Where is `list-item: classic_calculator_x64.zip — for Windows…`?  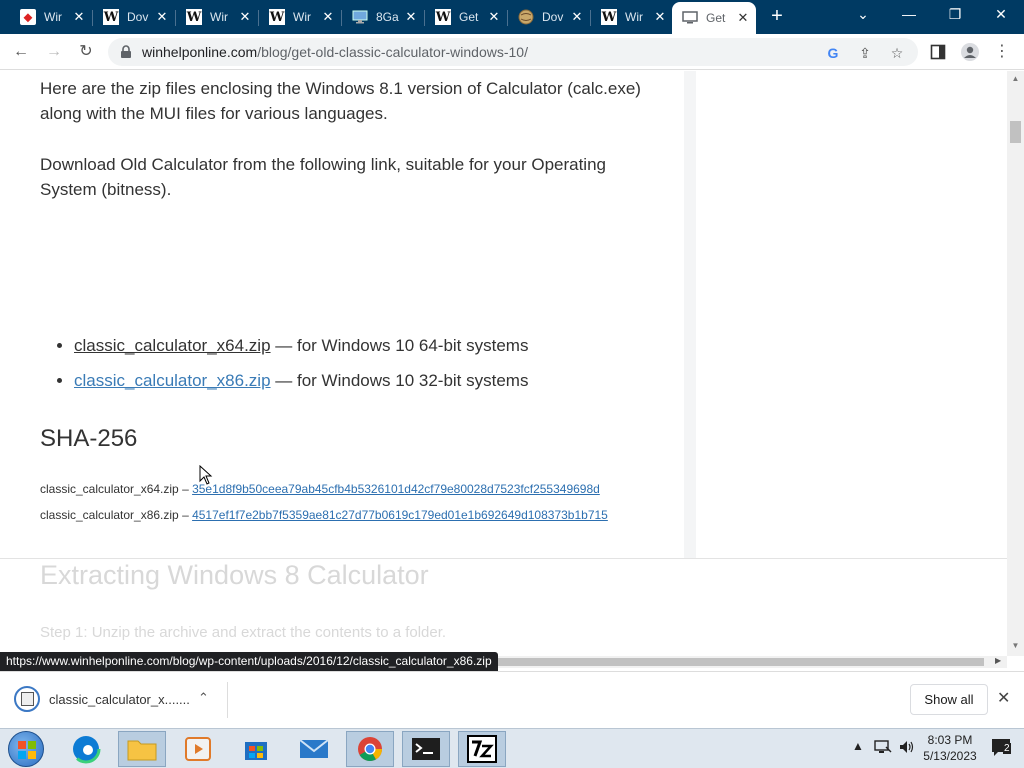 list-item: classic_calculator_x64.zip — for Windows… is located at coordinates (301, 350).